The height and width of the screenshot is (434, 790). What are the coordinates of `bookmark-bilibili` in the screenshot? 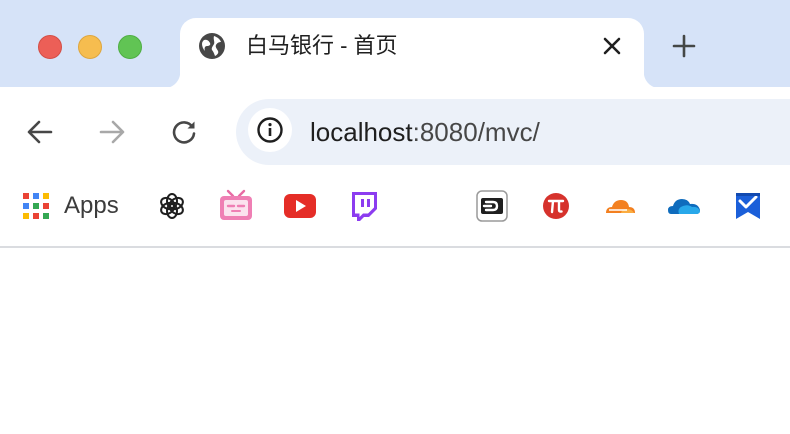 It's located at (236, 206).